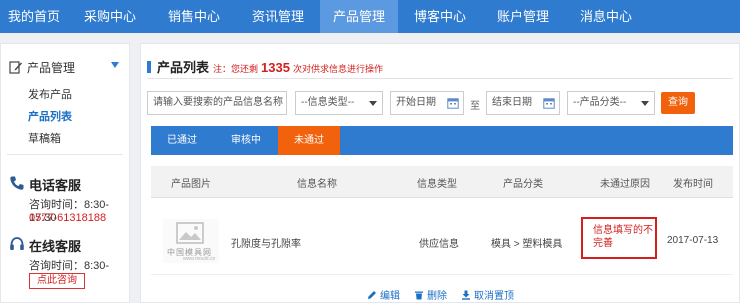 The image size is (740, 303). What do you see at coordinates (625, 184) in the screenshot?
I see `col-reason: 未通过原因` at bounding box center [625, 184].